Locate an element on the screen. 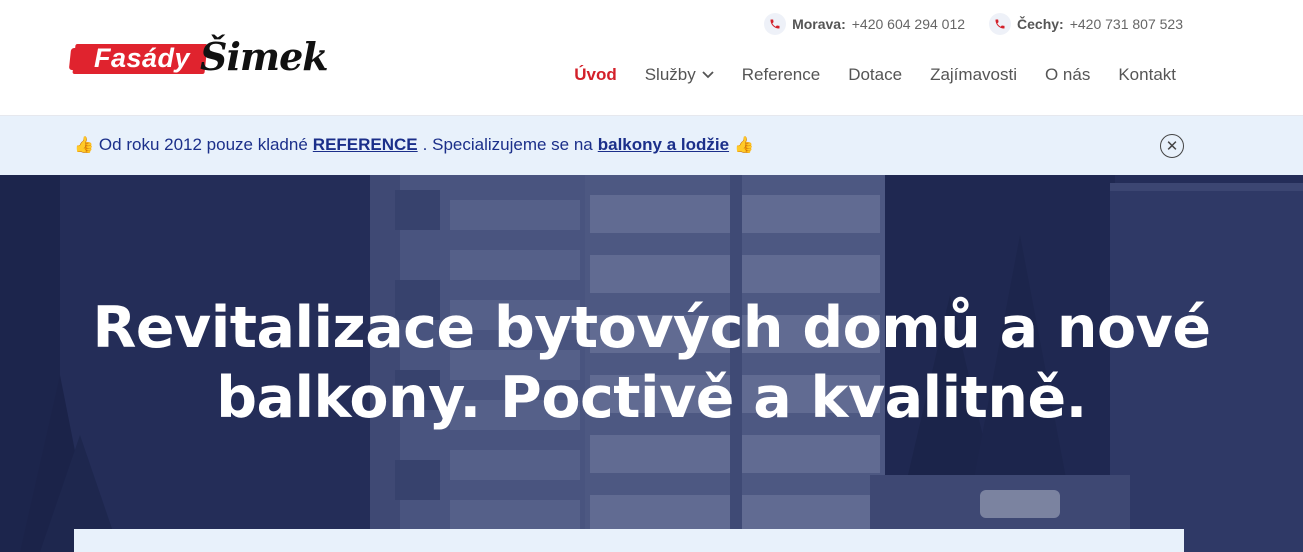 Image resolution: width=1303 pixels, height=552 pixels. nav-item-uvod: Úvod is located at coordinates (595, 75).